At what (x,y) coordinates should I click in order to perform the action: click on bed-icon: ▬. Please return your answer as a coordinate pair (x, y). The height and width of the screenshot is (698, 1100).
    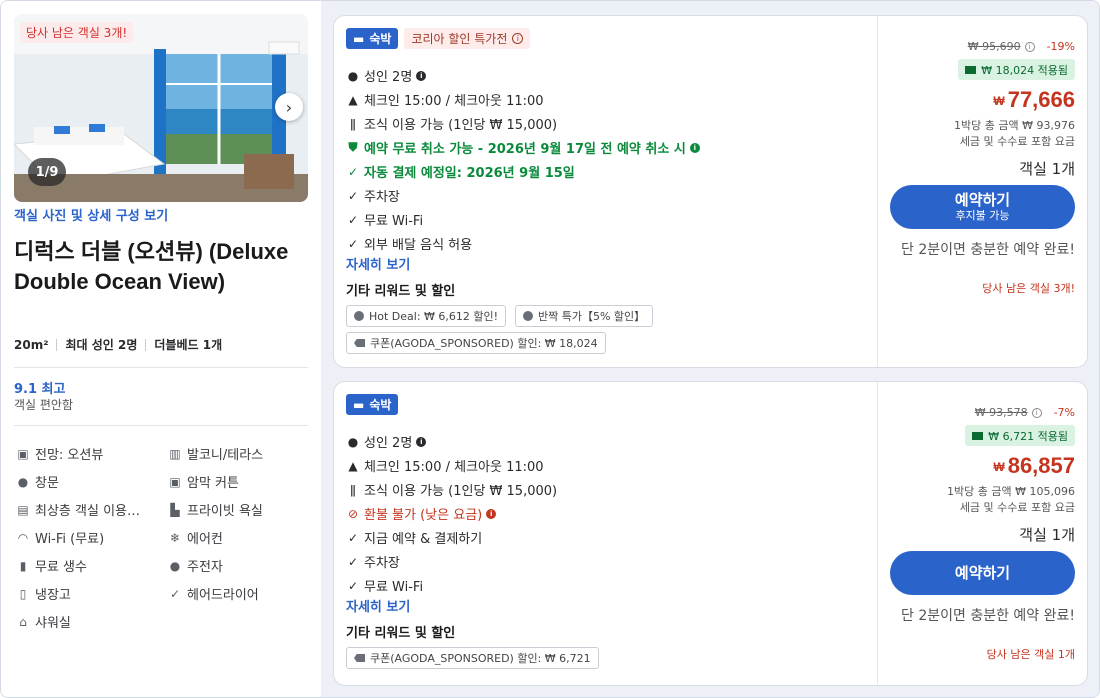
    Looking at the image, I should click on (359, 404).